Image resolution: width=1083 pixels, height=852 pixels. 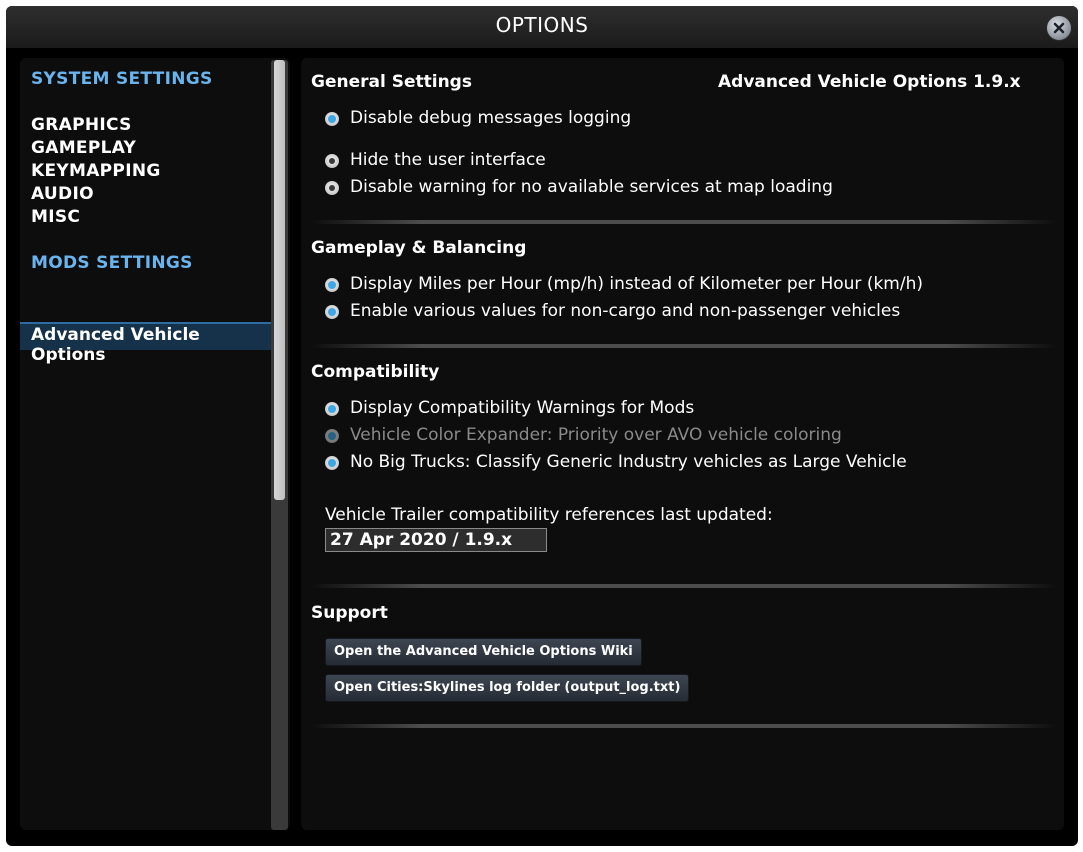 I want to click on open-wiki-button: Open the Advanced Vehicle Options Wiki, so click(x=483, y=652).